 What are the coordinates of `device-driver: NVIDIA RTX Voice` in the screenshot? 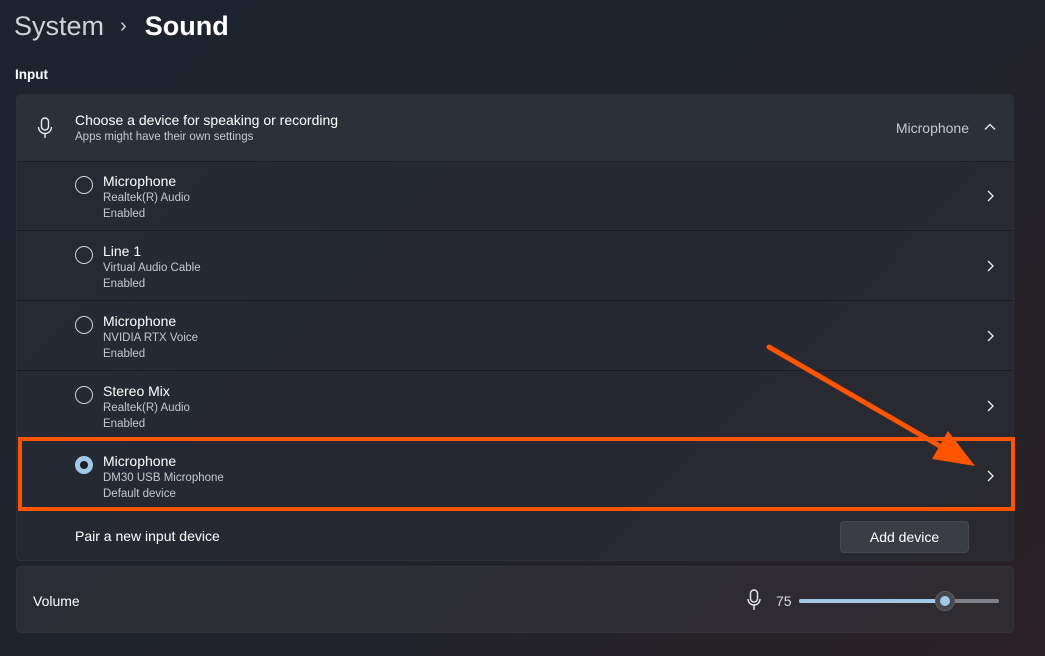 It's located at (151, 338).